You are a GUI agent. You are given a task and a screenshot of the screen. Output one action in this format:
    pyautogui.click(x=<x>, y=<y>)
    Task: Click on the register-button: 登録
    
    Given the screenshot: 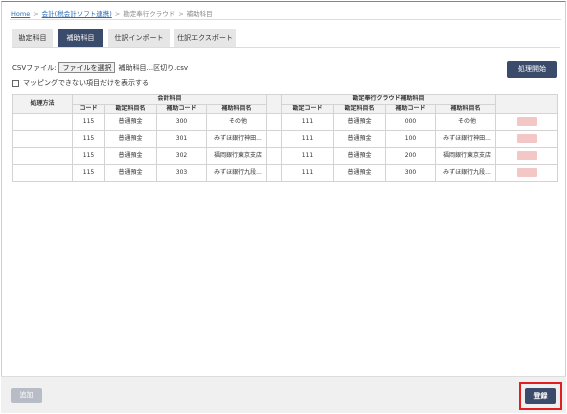 What is the action you would take?
    pyautogui.click(x=540, y=396)
    